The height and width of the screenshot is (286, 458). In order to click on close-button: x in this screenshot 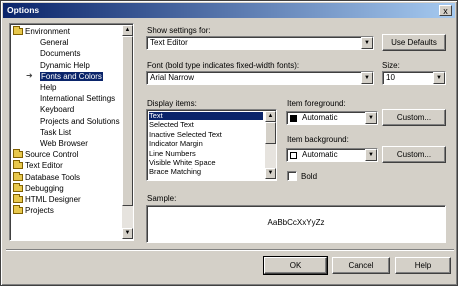, I will do `click(445, 10)`.